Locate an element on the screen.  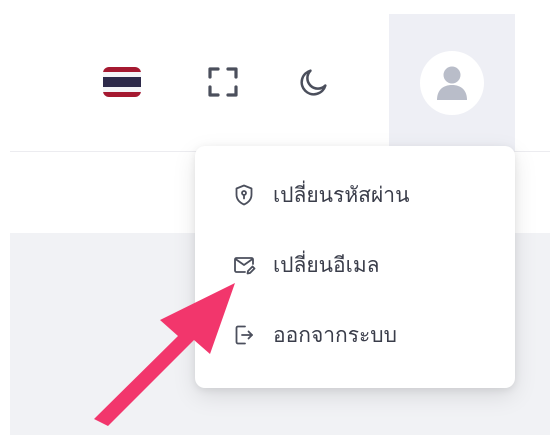
mail-edit-icon is located at coordinates (244, 265).